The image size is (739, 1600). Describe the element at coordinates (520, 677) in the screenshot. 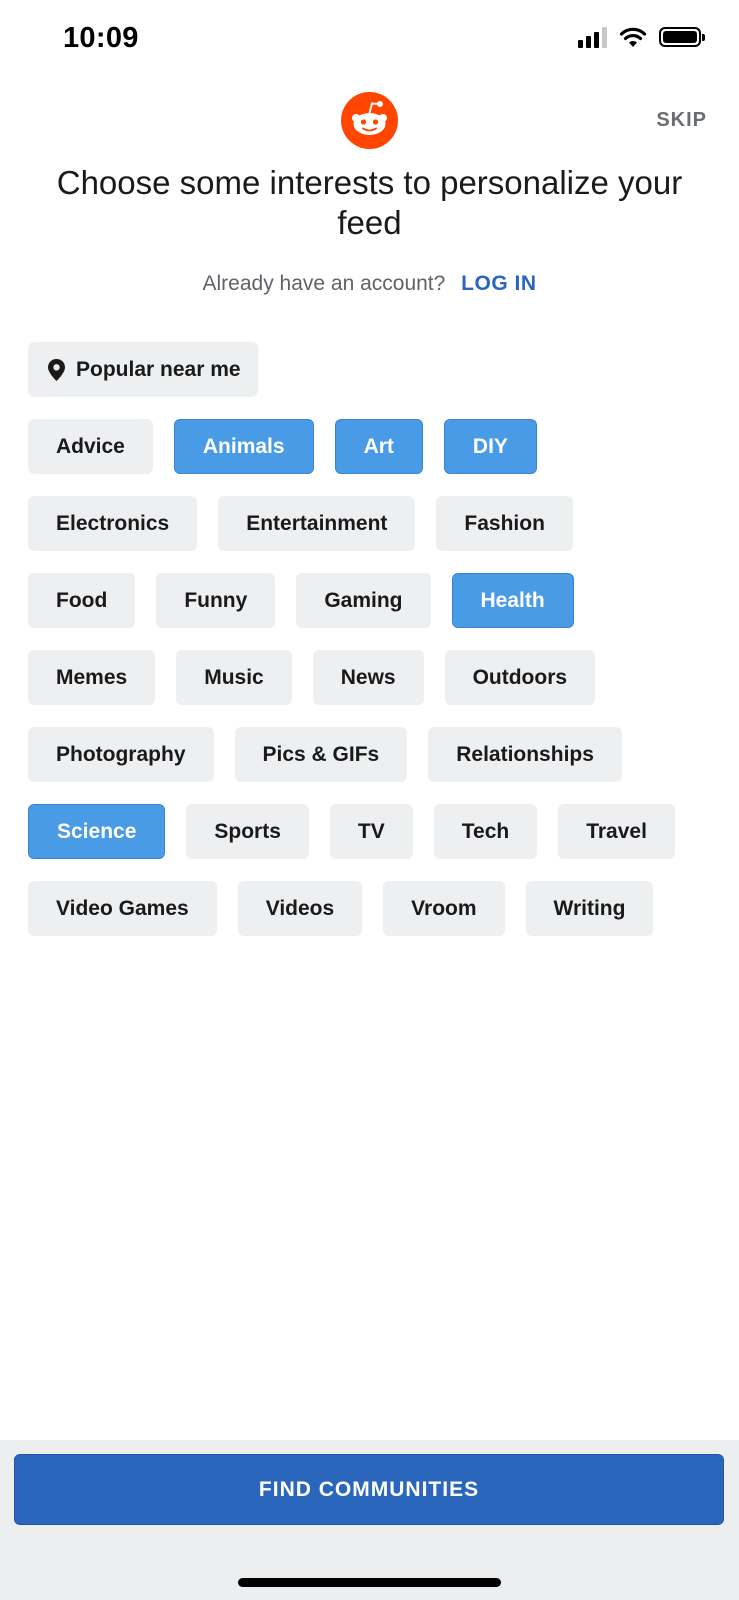

I see `interest-chip-outdoors: Outdoors` at that location.